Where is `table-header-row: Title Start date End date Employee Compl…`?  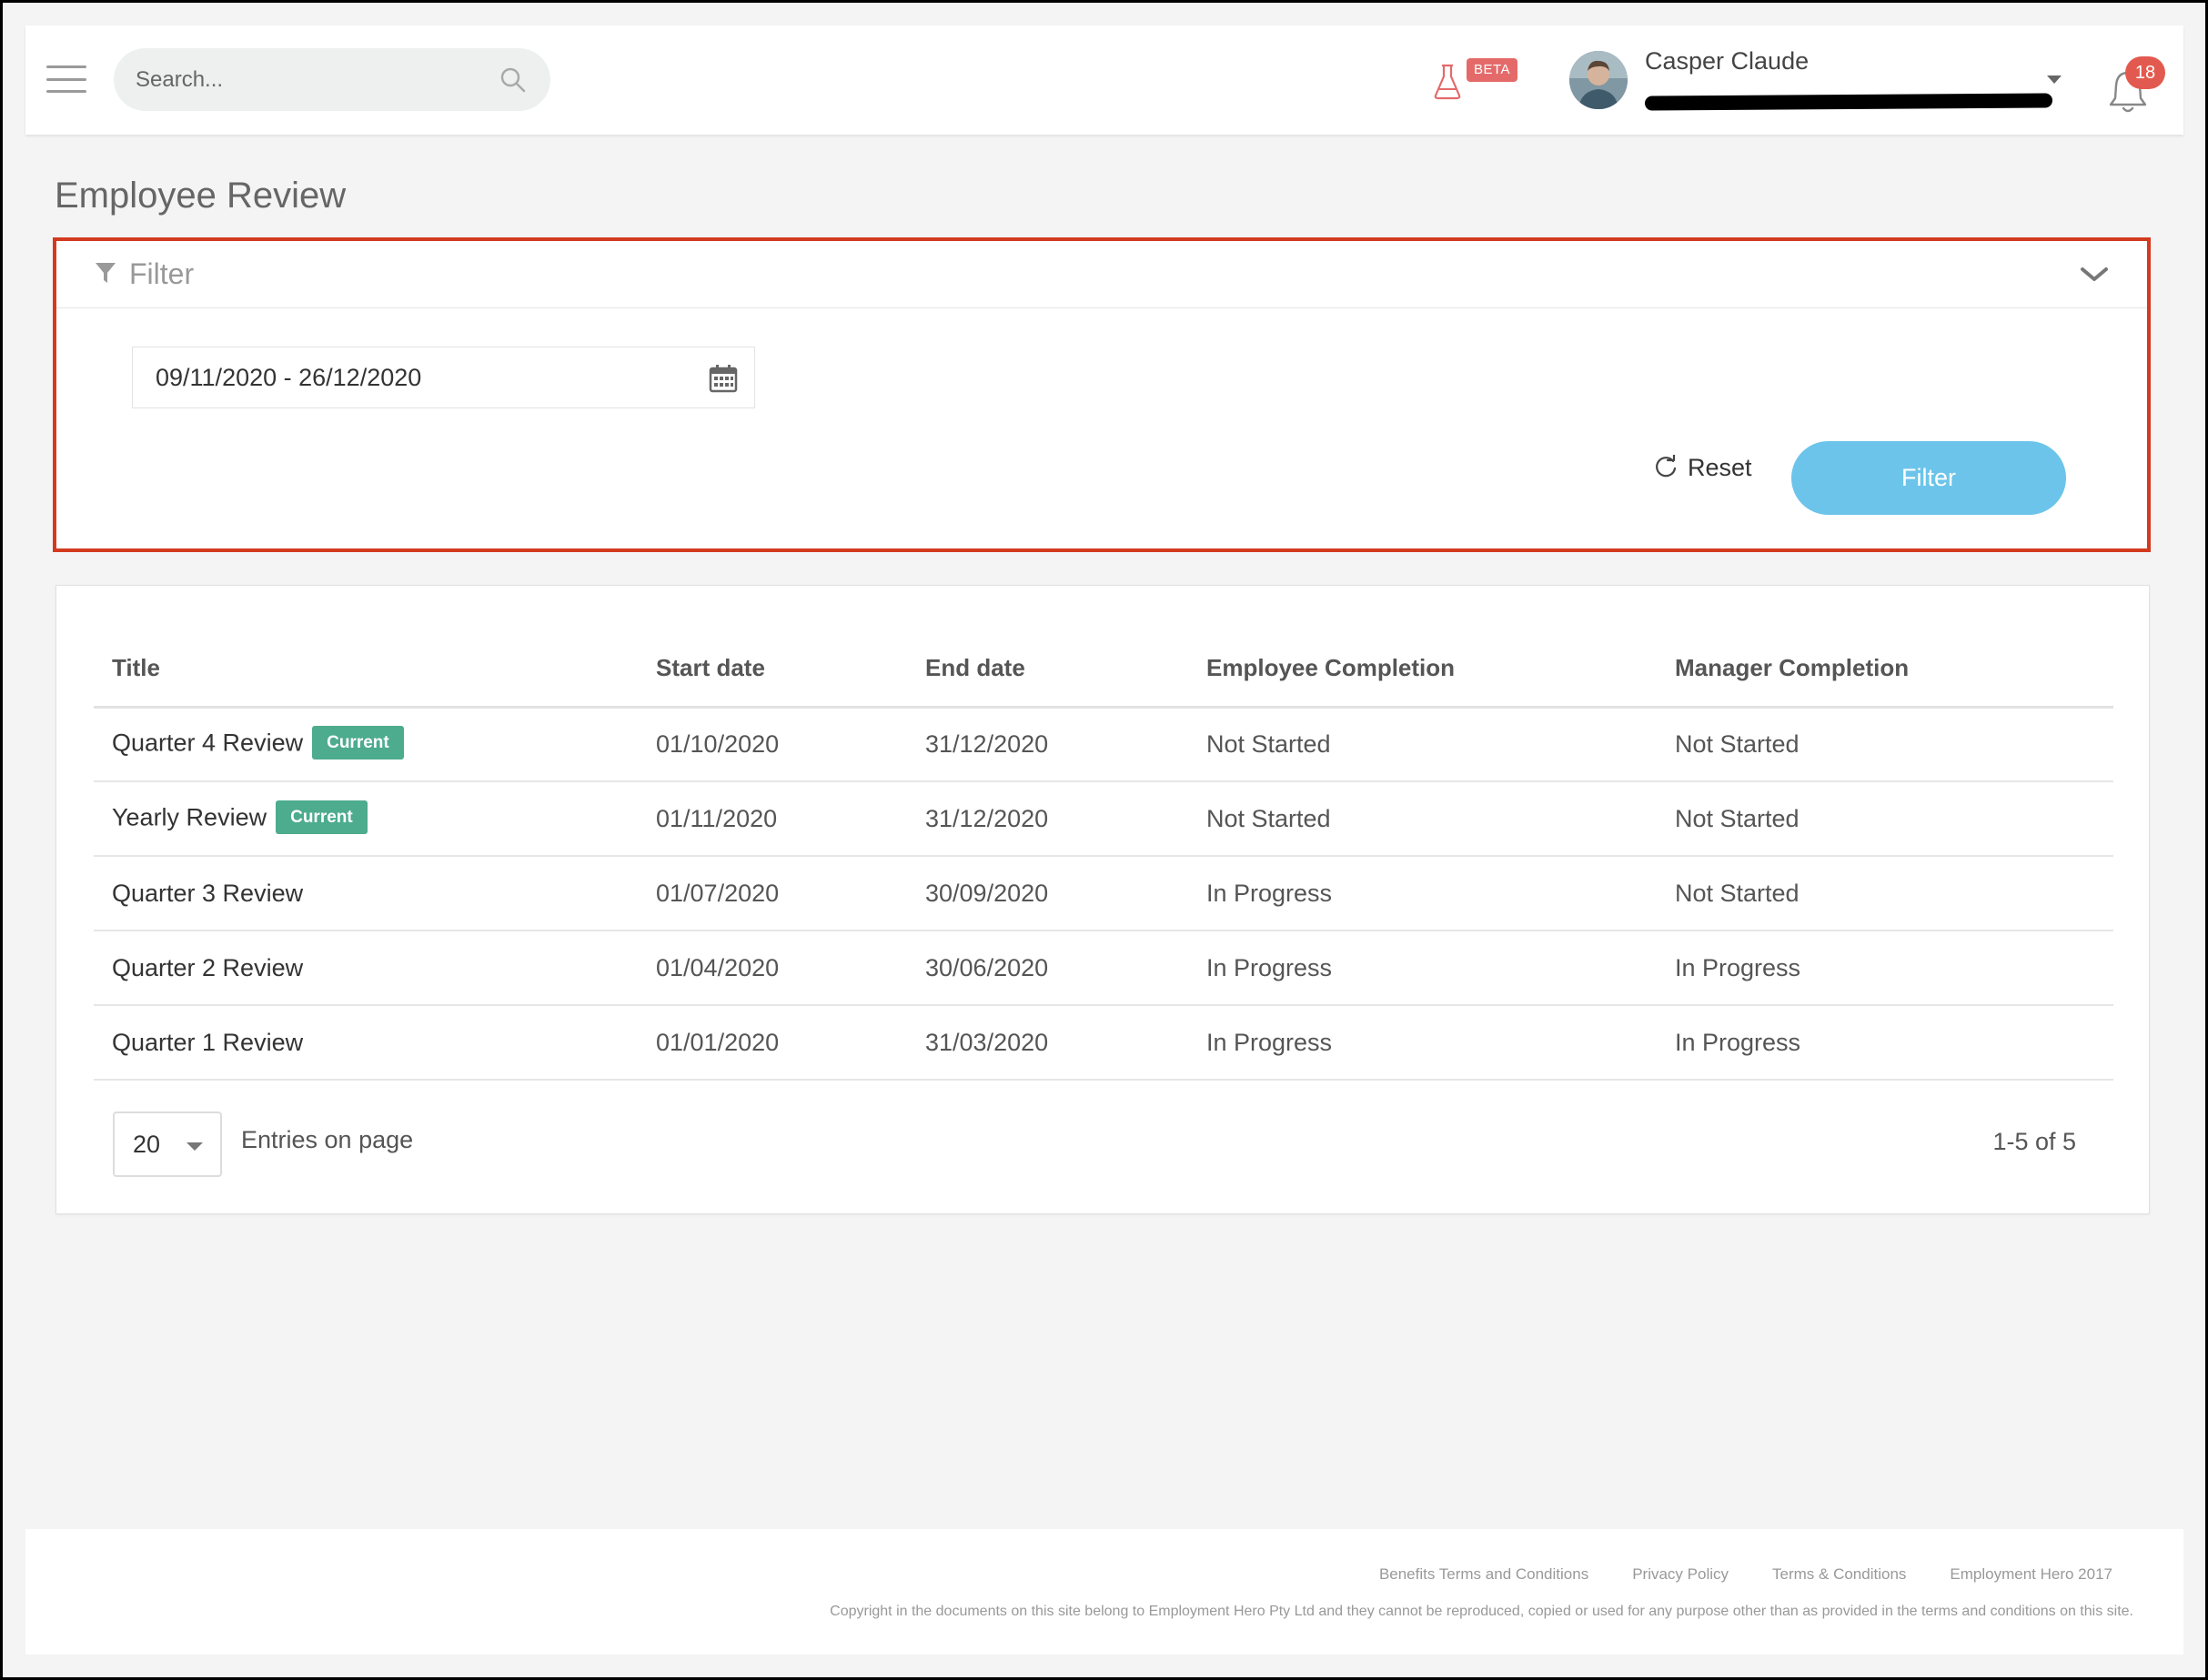 table-header-row: Title Start date End date Employee Compl… is located at coordinates (1103, 670).